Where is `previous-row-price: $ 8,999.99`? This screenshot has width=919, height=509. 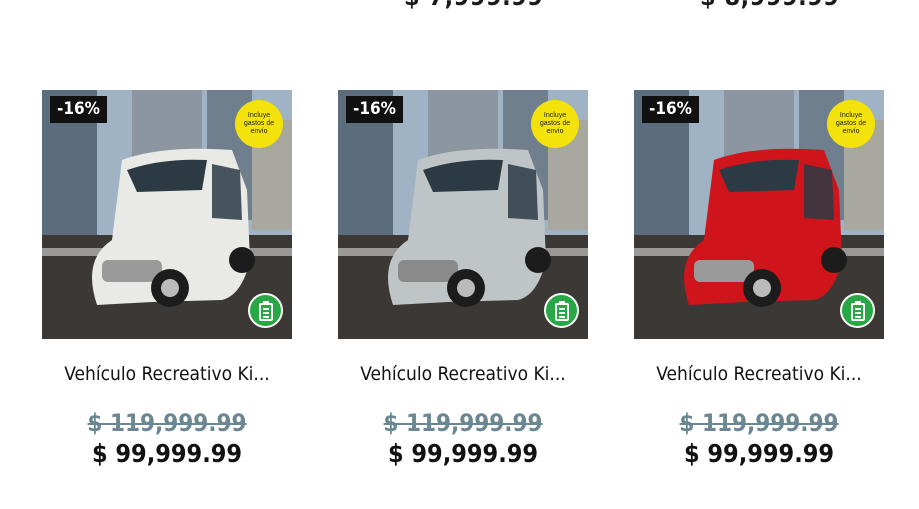
previous-row-price: $ 8,999.99 is located at coordinates (769, 5).